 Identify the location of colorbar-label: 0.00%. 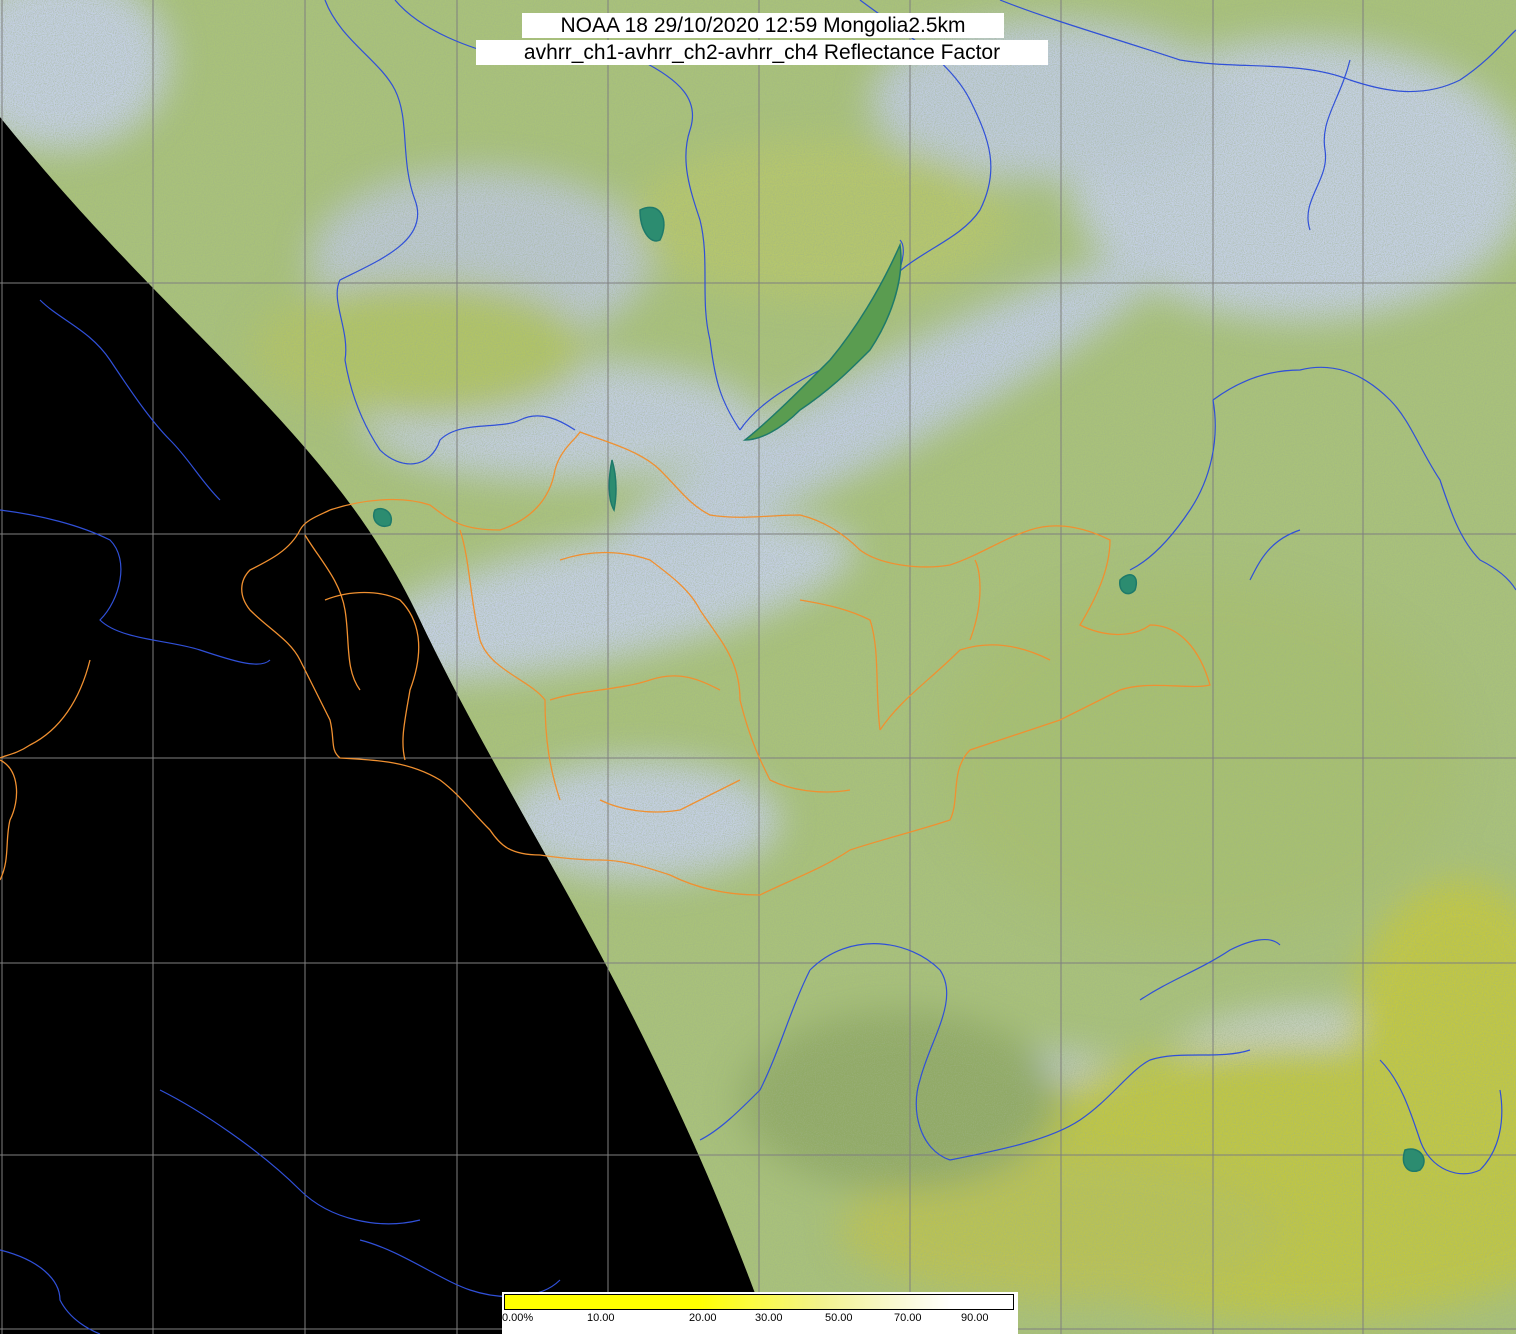
(518, 1318).